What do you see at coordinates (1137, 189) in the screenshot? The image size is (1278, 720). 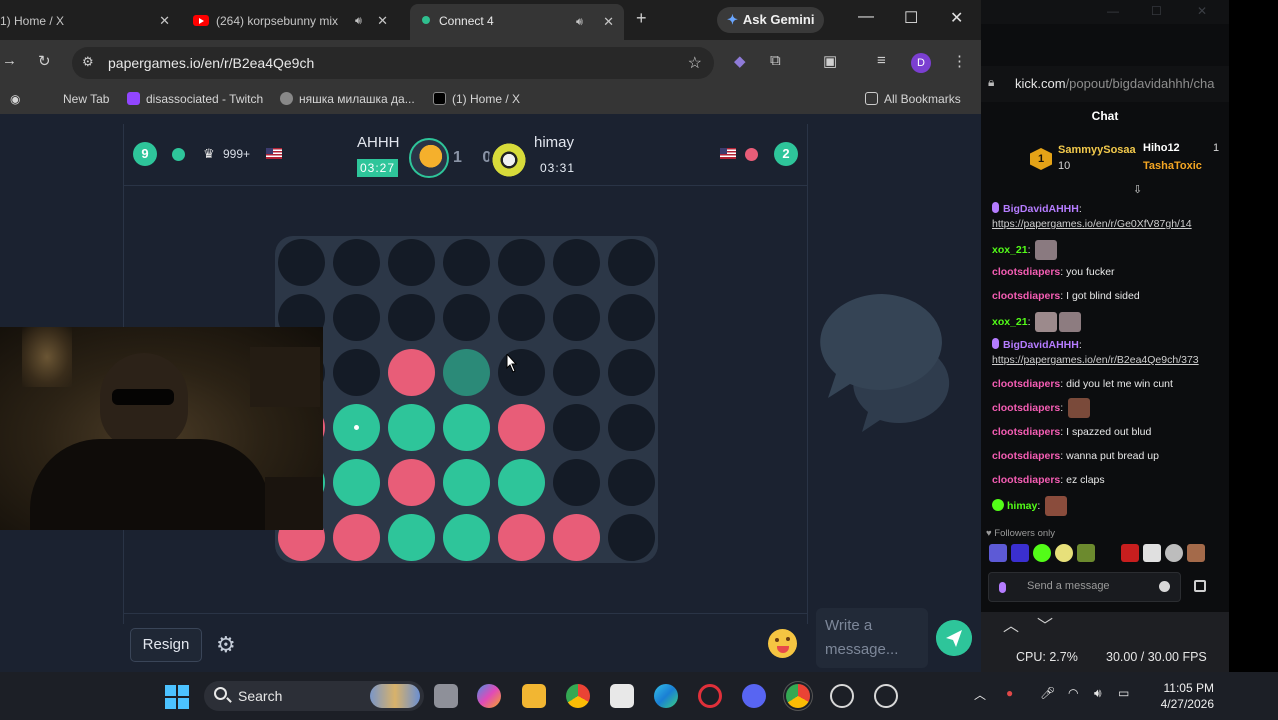 I see `collapse-pinned-icon: ⇩` at bounding box center [1137, 189].